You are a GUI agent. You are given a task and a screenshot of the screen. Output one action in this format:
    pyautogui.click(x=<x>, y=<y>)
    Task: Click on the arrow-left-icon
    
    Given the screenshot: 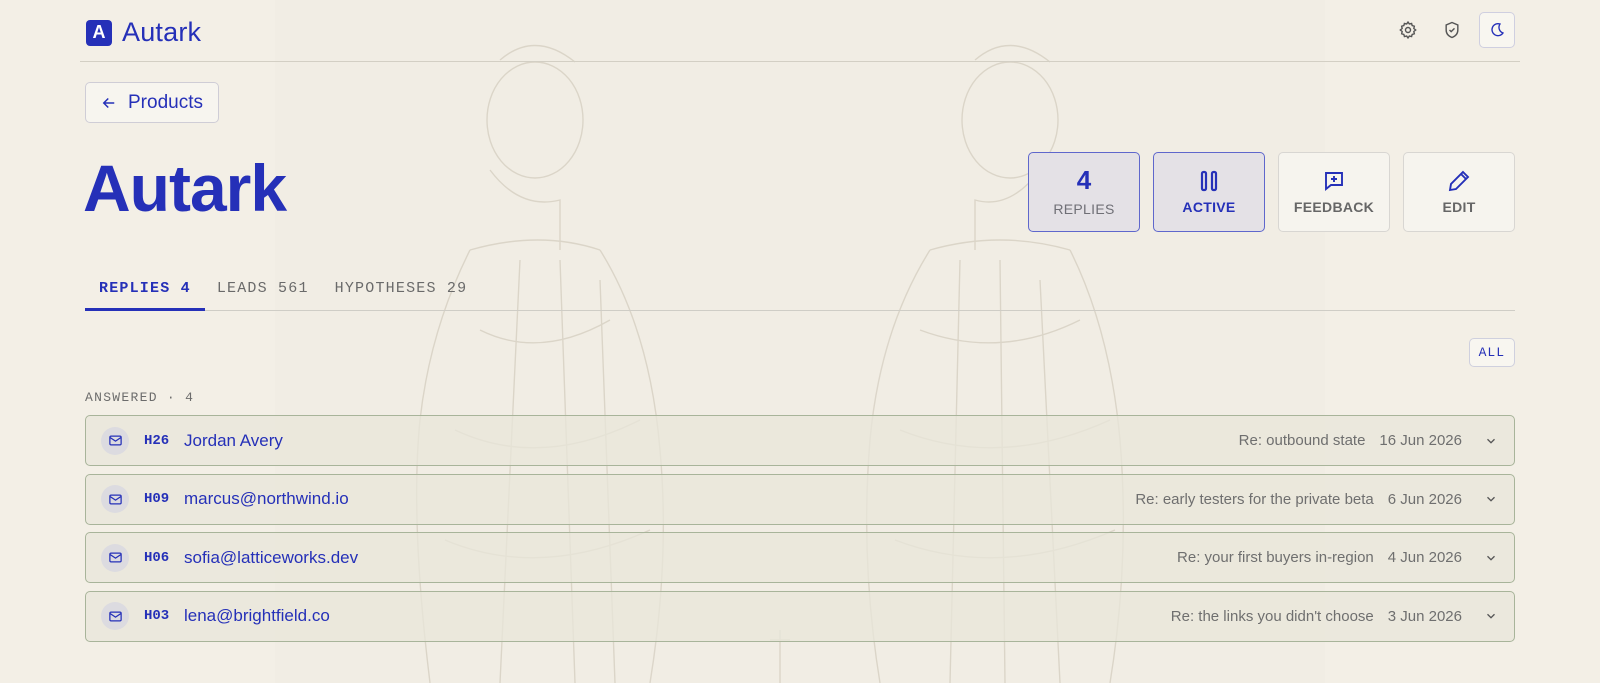 What is the action you would take?
    pyautogui.click(x=108, y=102)
    